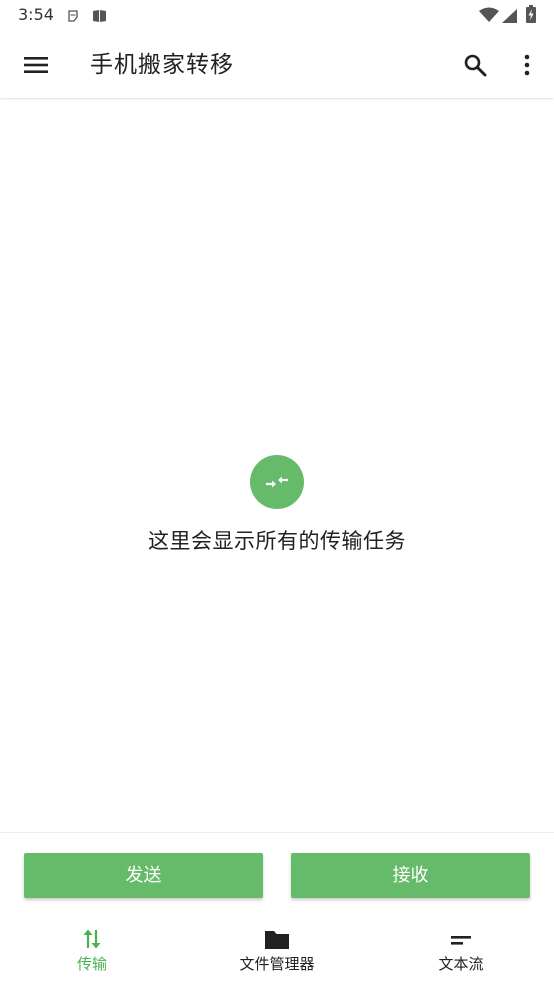 The height and width of the screenshot is (984, 554). I want to click on search-button, so click(475, 65).